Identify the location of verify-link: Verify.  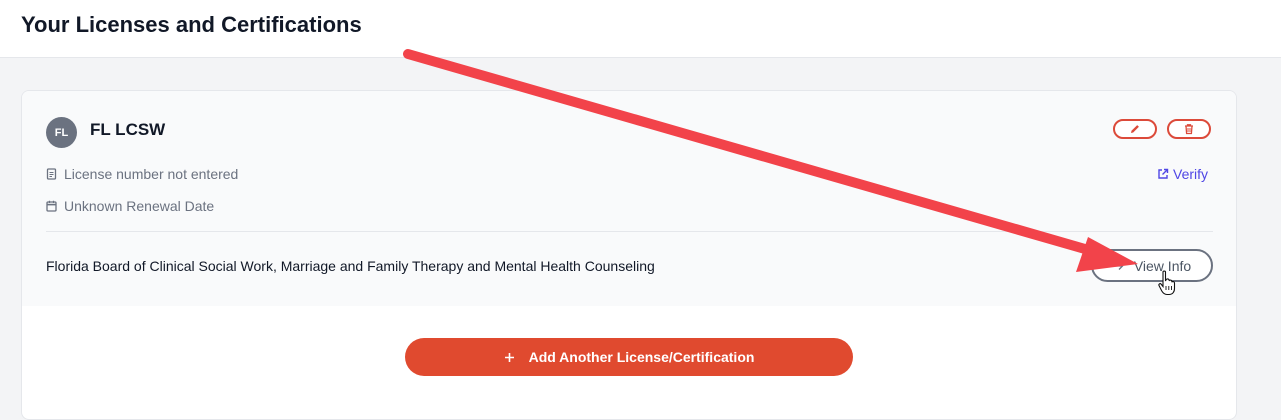
(1182, 174).